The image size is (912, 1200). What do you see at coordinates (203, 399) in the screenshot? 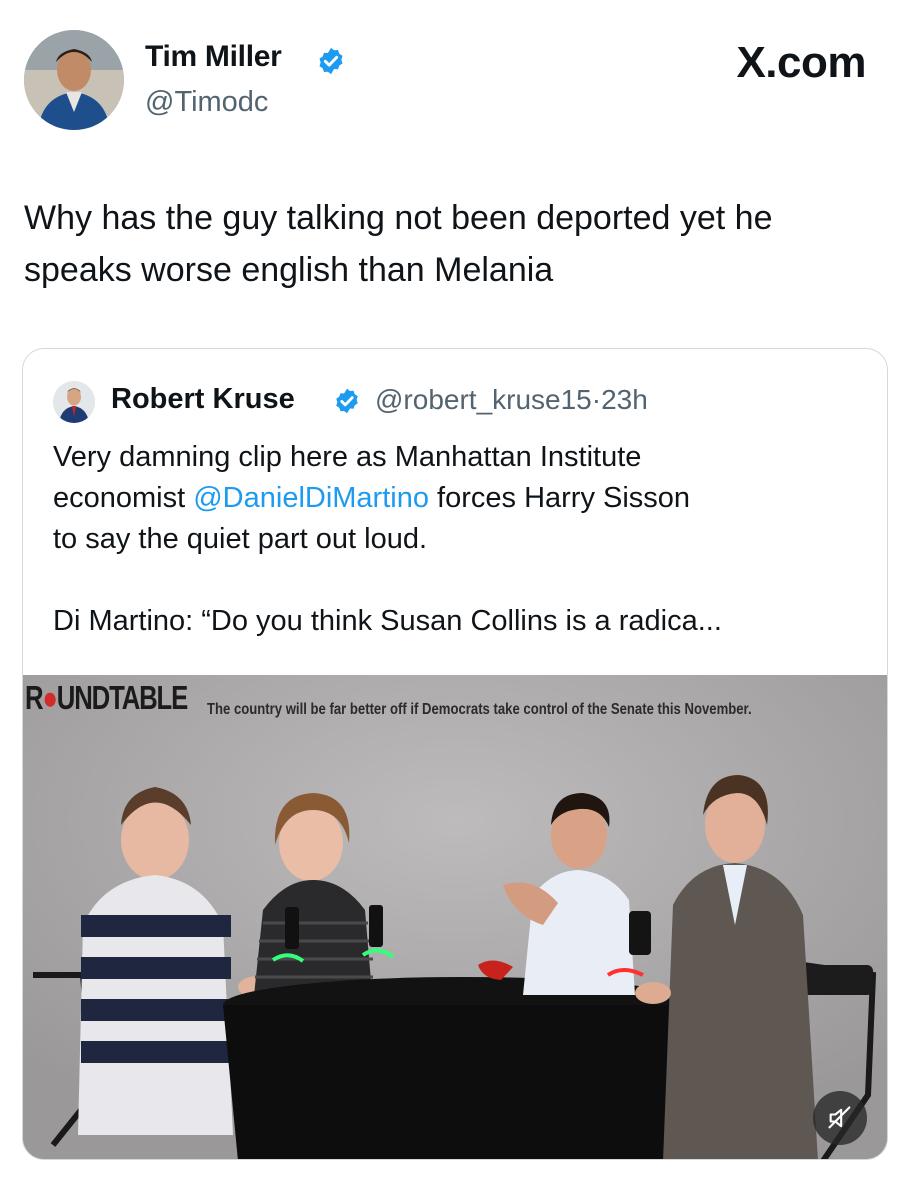
I see `quote-author-name: Robert Kruse` at bounding box center [203, 399].